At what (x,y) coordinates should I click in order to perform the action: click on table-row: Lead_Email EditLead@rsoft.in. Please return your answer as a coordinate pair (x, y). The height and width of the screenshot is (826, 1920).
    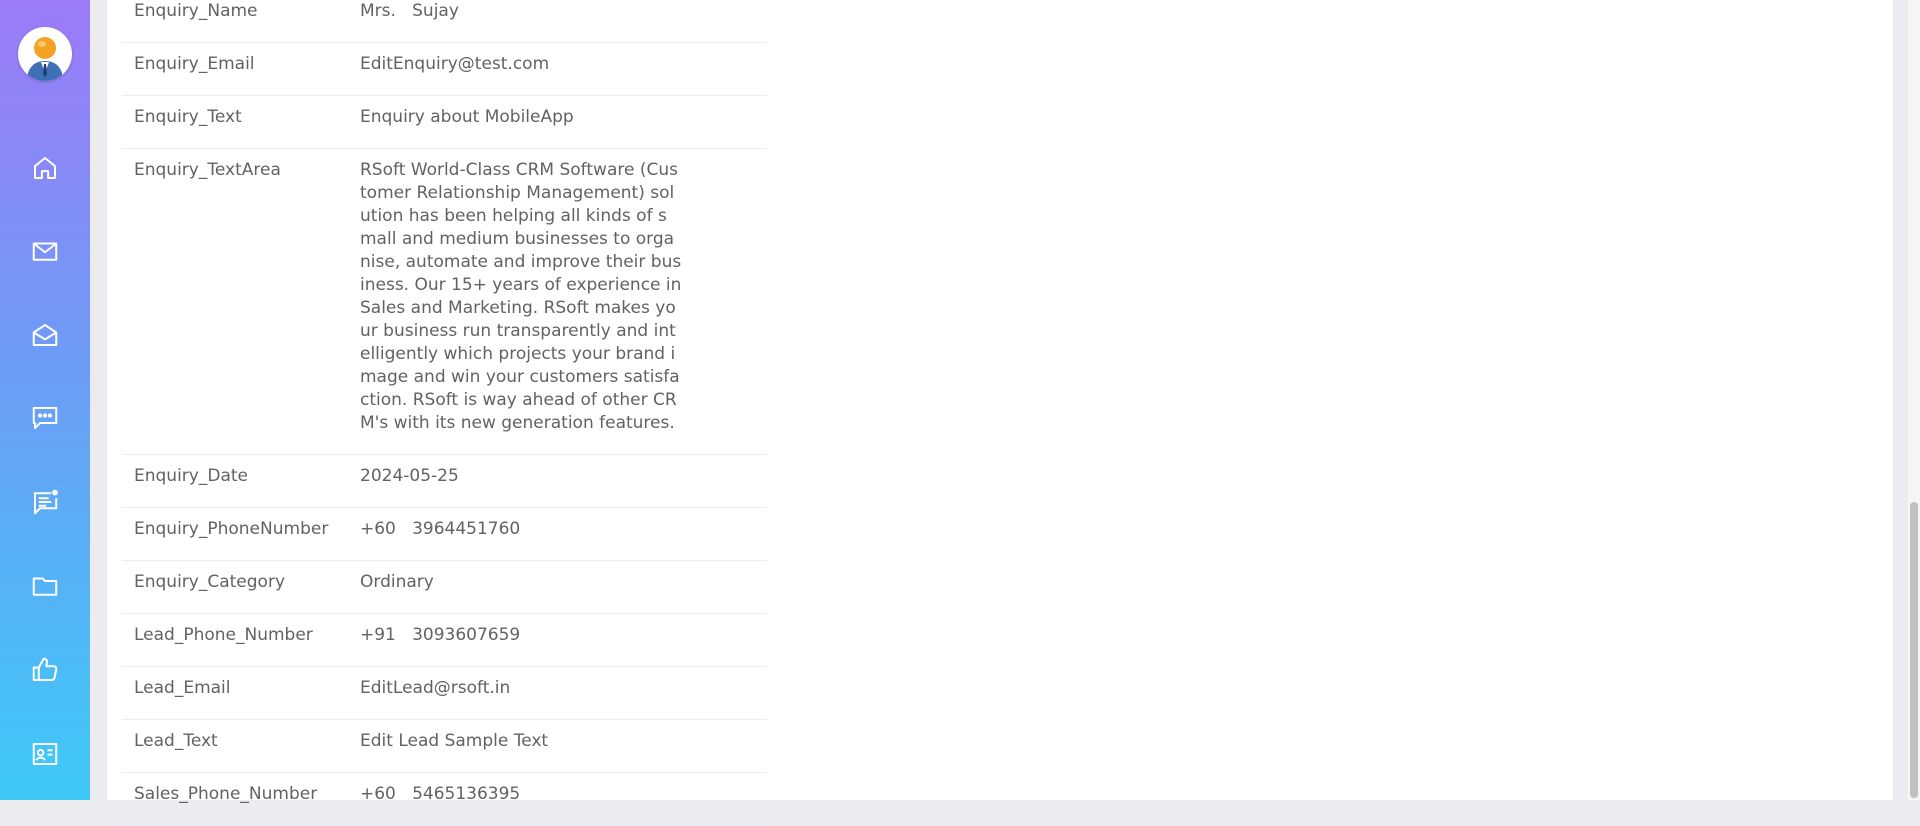
    Looking at the image, I should click on (444, 693).